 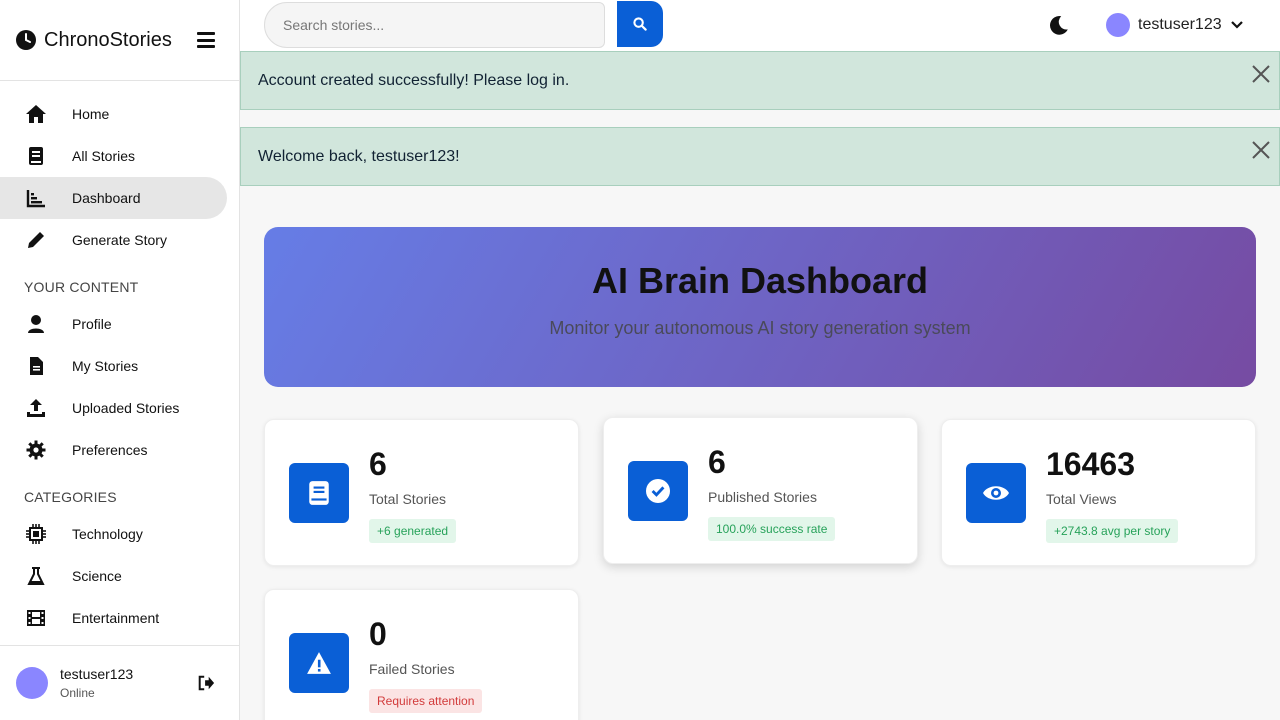 I want to click on sidebar-user-panel: testuser123 Online, so click(x=119, y=682).